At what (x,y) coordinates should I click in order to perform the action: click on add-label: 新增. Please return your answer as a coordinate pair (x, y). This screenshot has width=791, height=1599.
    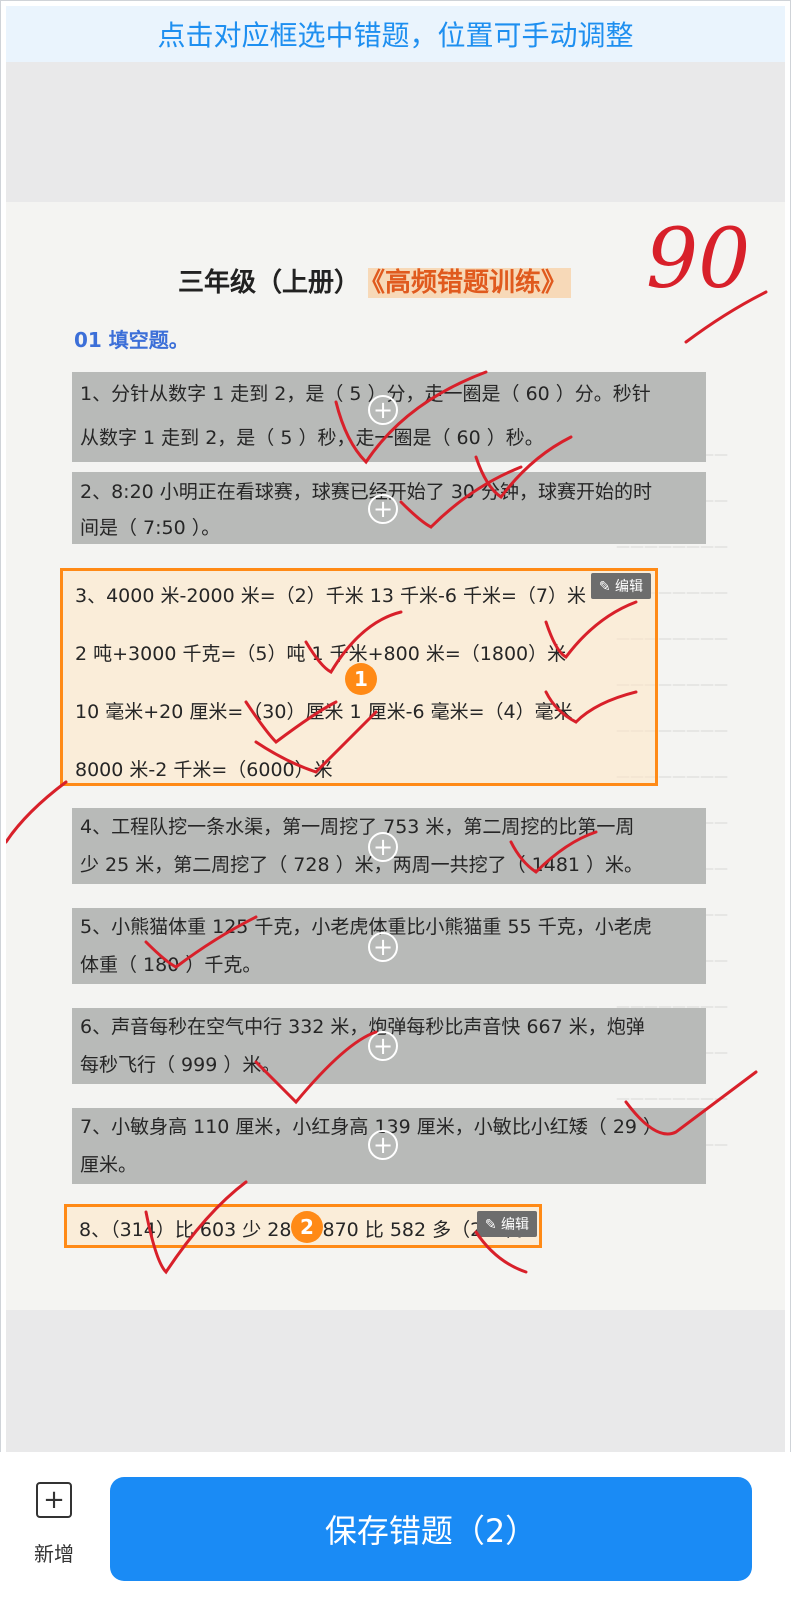
    Looking at the image, I should click on (54, 1554).